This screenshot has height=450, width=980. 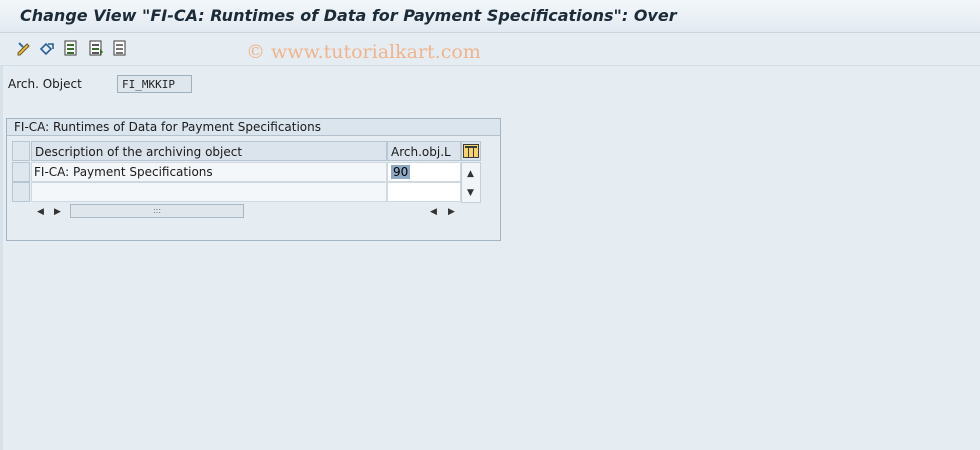 I want to click on left-edge, so click(x=1, y=258).